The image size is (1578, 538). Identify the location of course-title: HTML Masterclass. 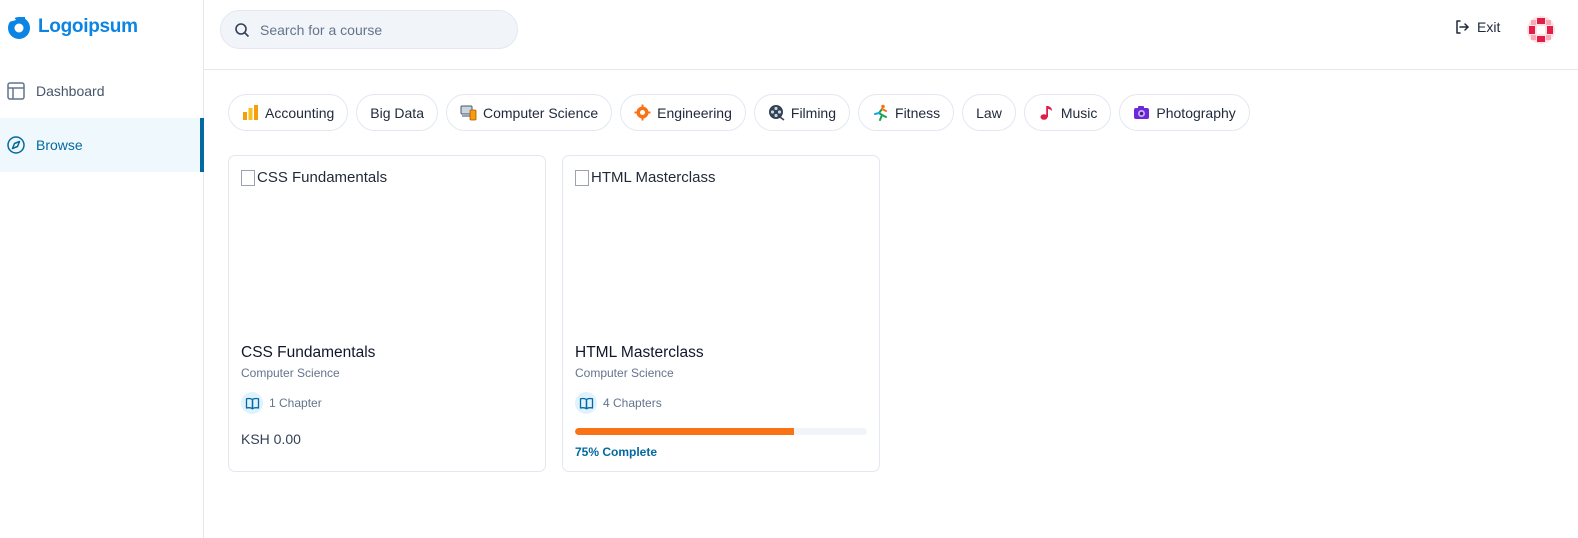
(639, 352).